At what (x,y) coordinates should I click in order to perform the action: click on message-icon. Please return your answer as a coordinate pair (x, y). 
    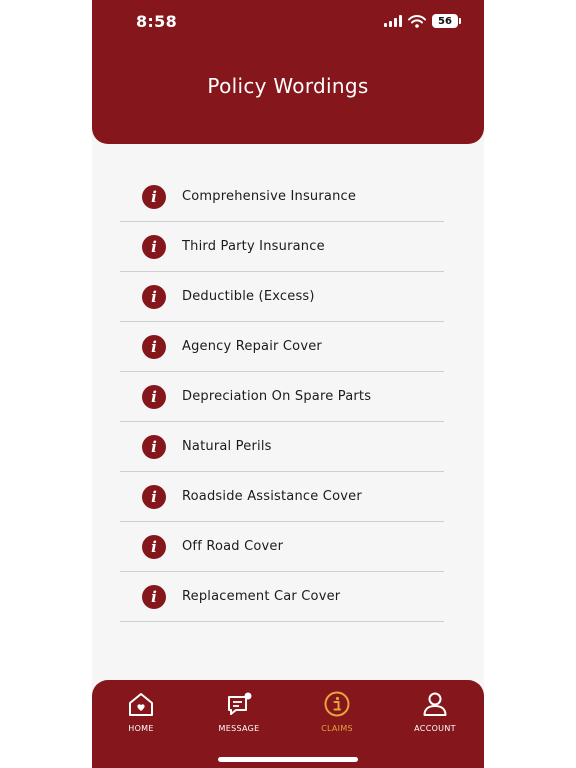
    Looking at the image, I should click on (240, 703).